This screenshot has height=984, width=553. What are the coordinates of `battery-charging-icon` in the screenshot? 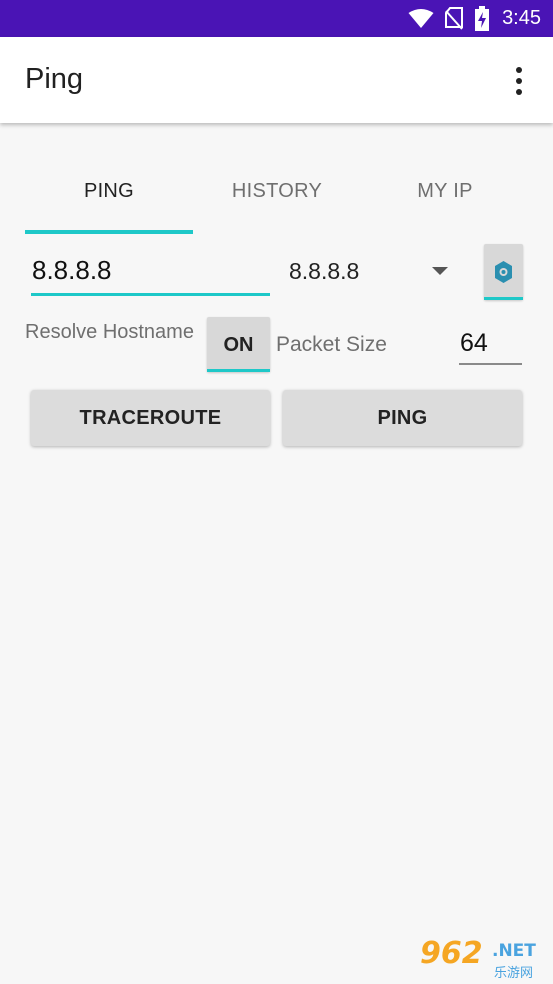 It's located at (482, 18).